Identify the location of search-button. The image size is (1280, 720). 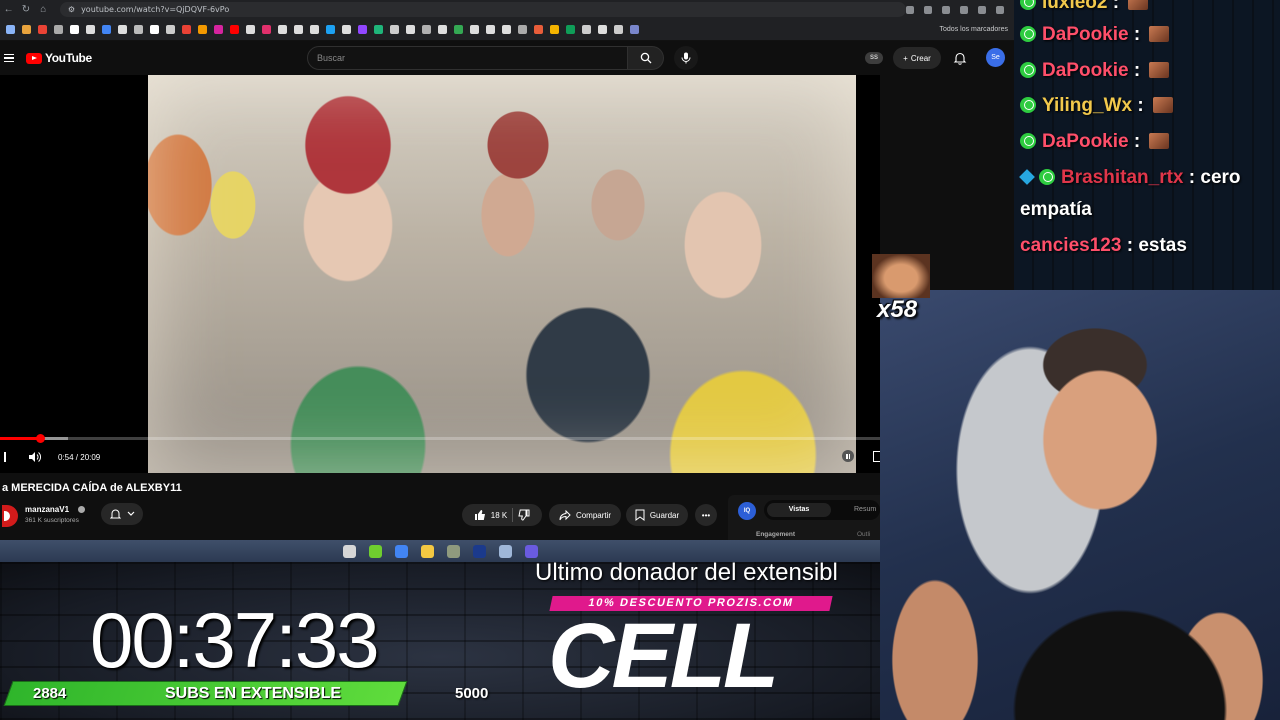
(646, 58).